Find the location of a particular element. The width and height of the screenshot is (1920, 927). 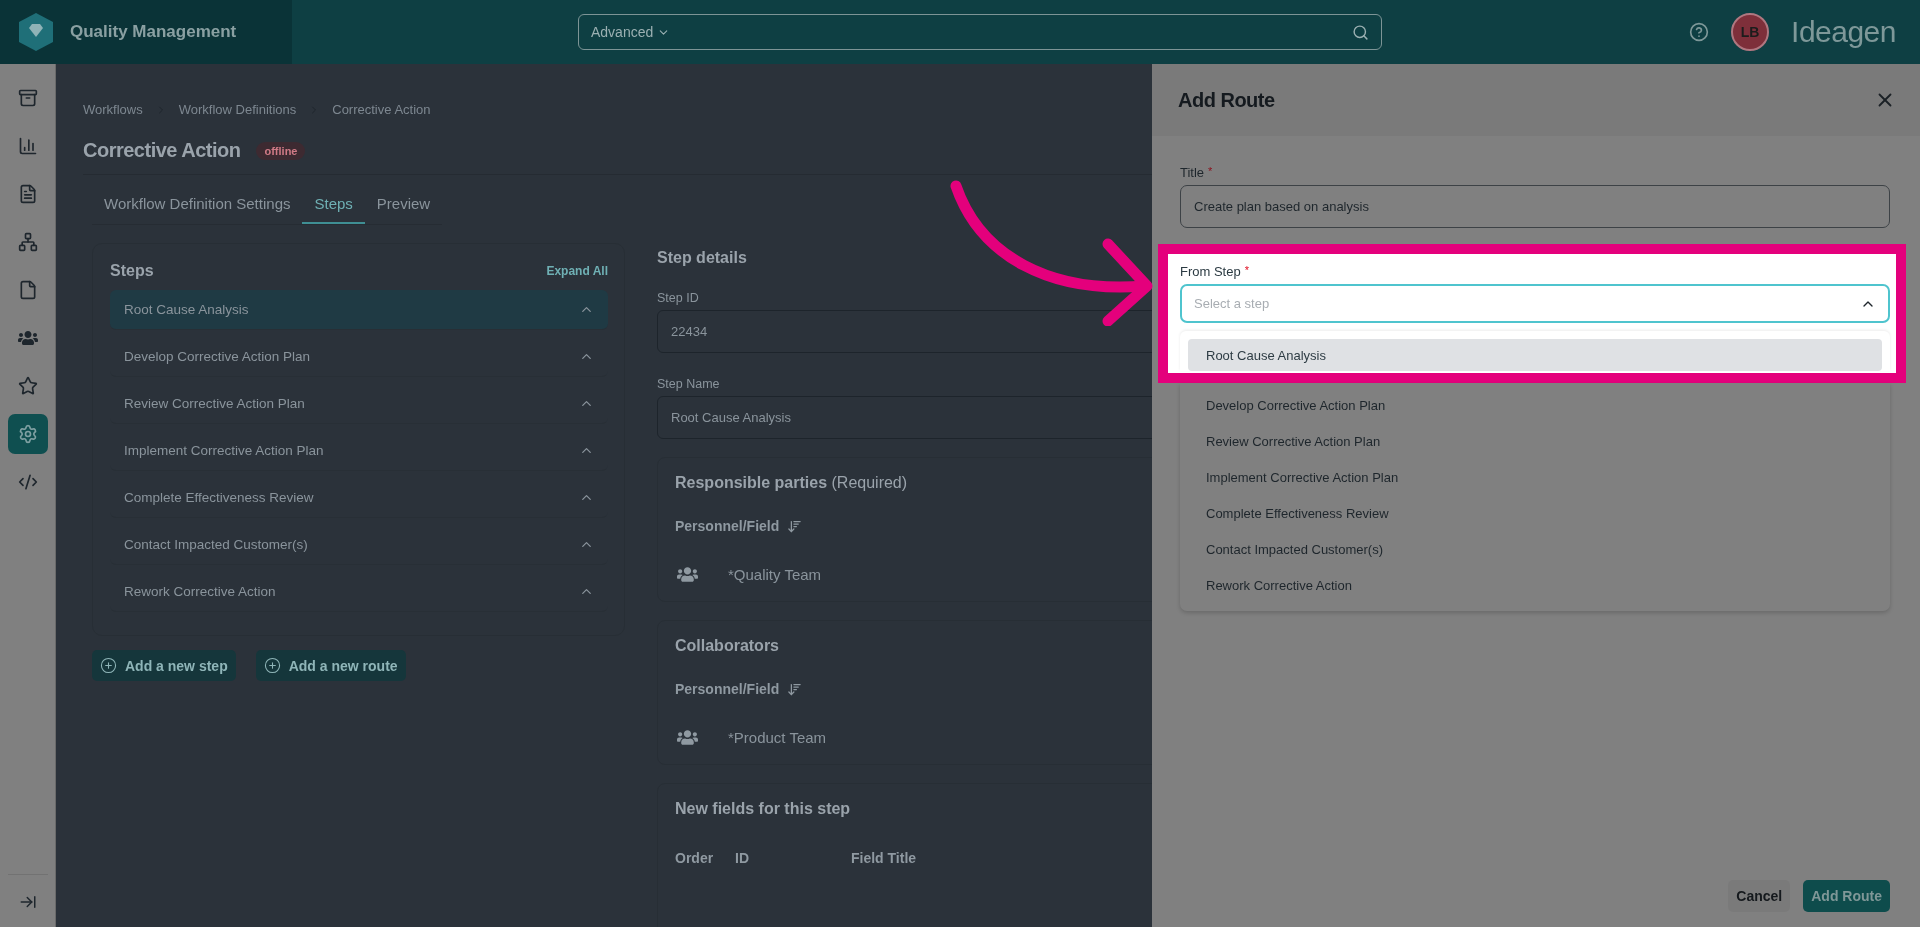

dropdown-option: Rework Corrective Action is located at coordinates (1535, 585).